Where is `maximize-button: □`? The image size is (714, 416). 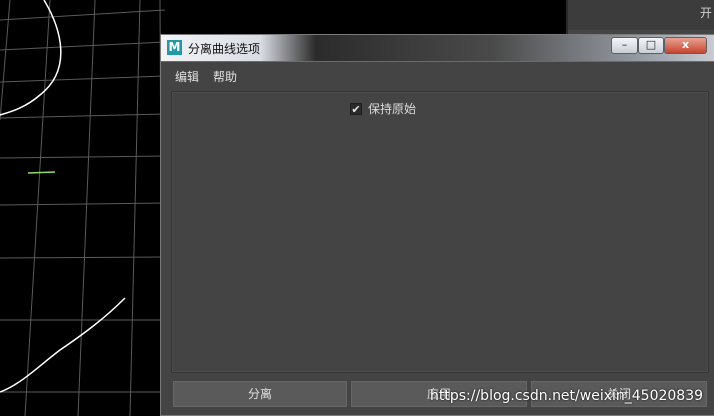 maximize-button: □ is located at coordinates (651, 45).